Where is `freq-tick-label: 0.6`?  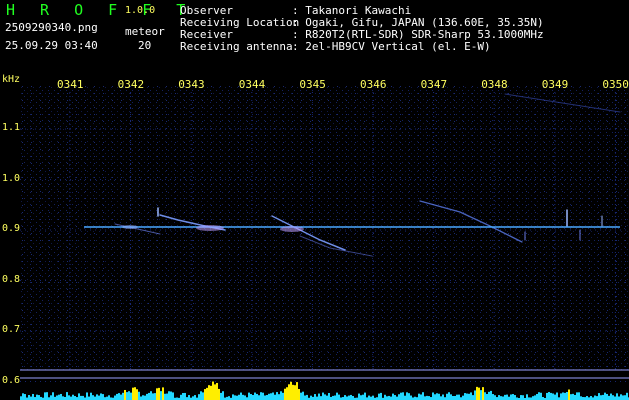 freq-tick-label: 0.6 is located at coordinates (11, 380).